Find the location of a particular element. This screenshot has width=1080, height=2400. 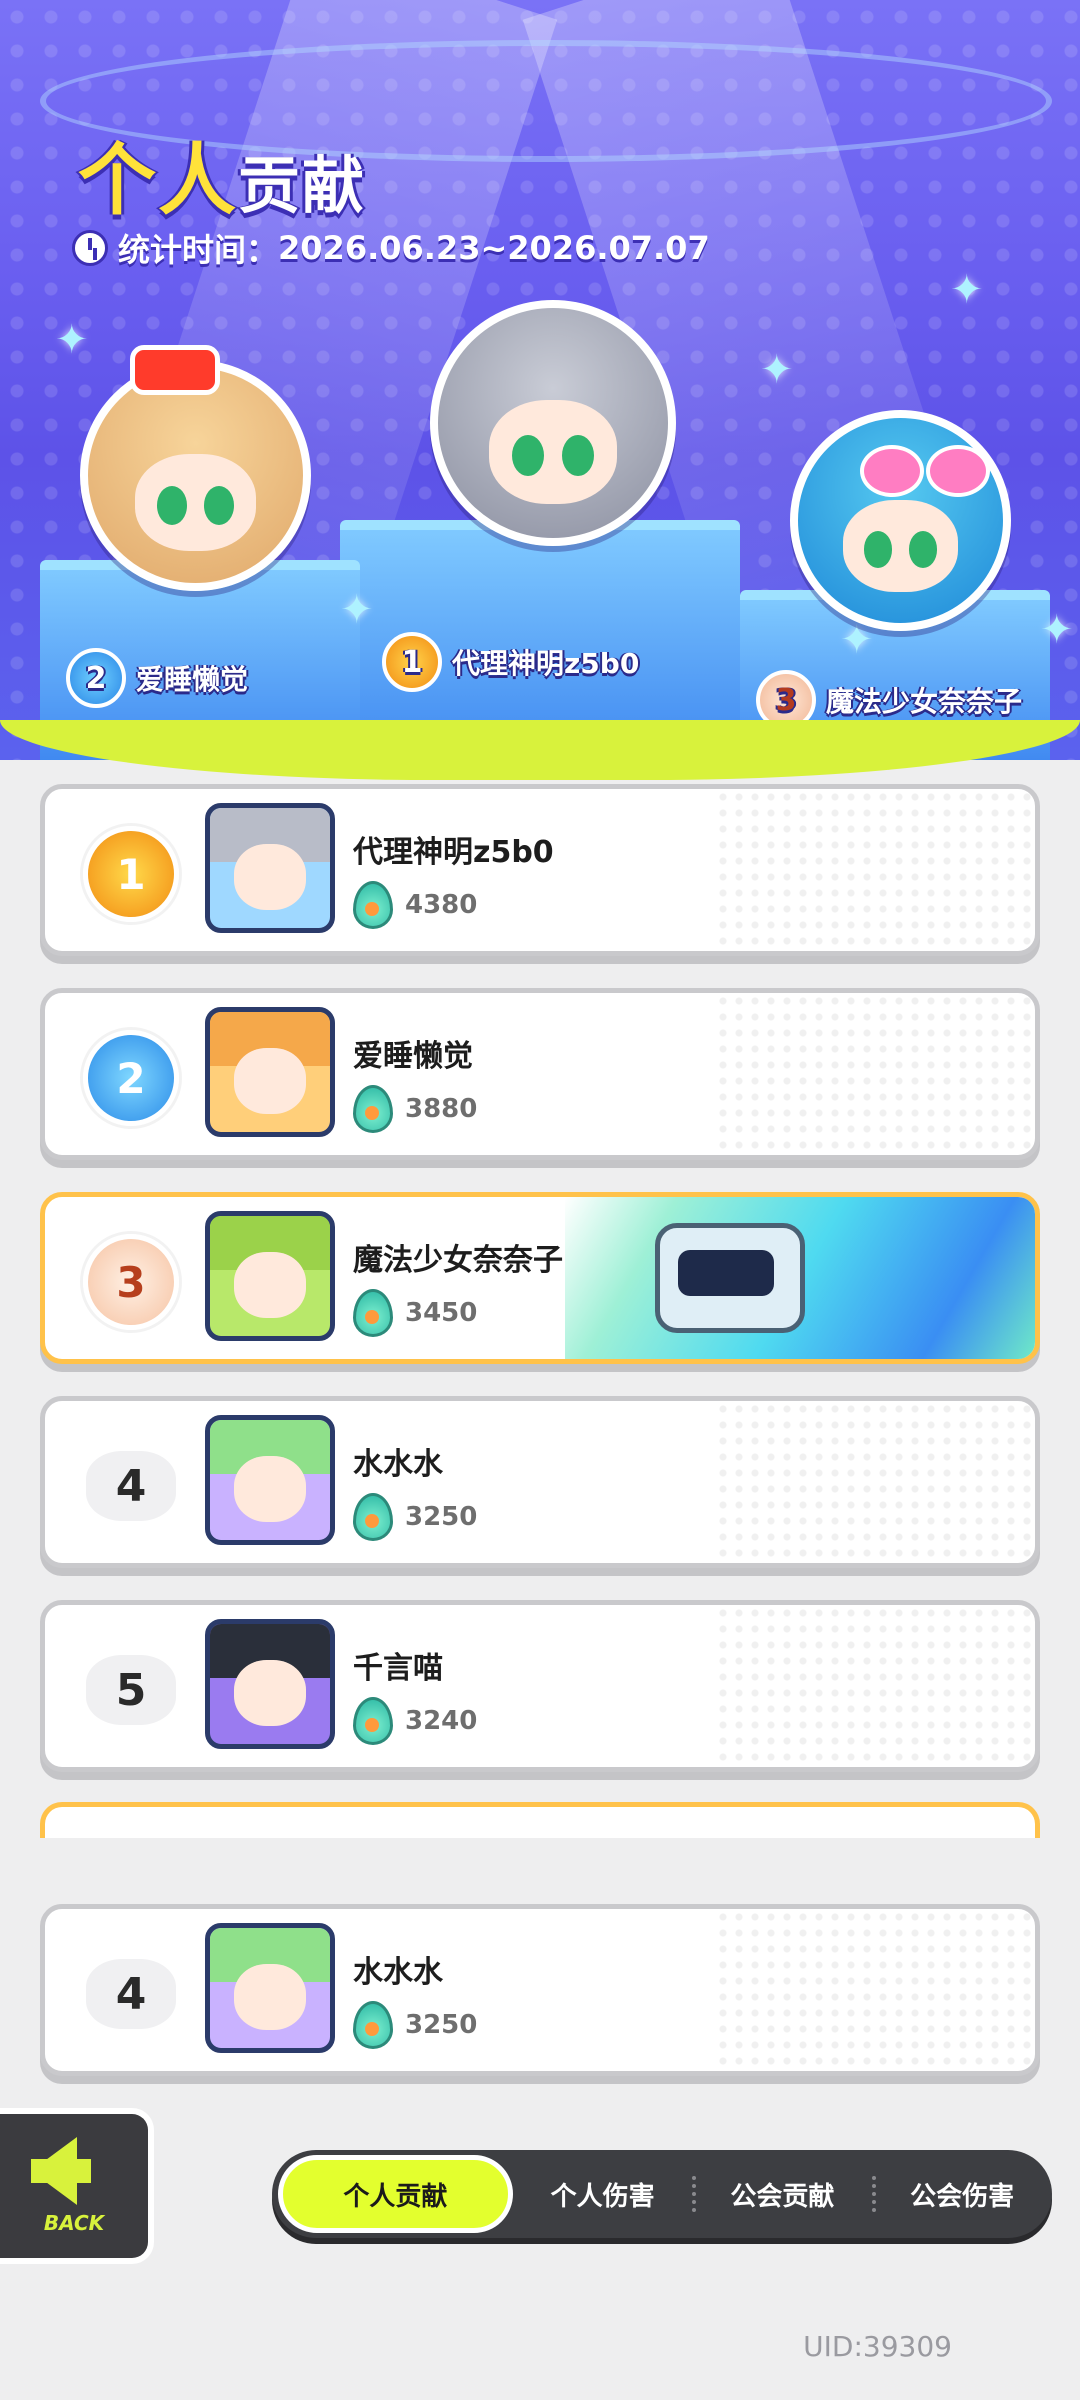

player-name: 魔法少女奈奈子 is located at coordinates (458, 1260).